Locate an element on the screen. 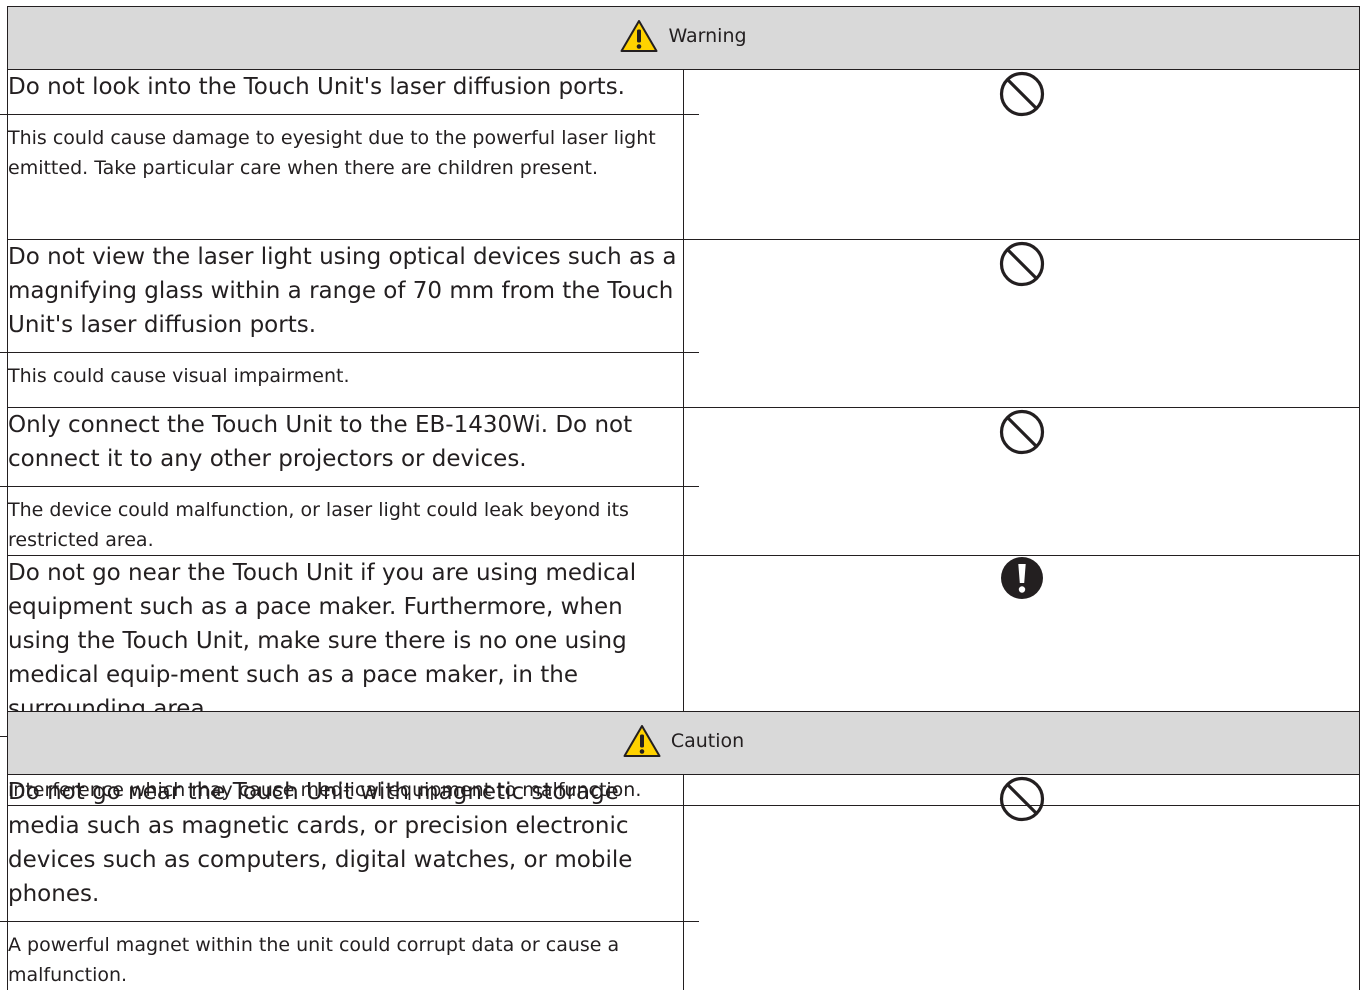  caution-title: Caution is located at coordinates (707, 741).